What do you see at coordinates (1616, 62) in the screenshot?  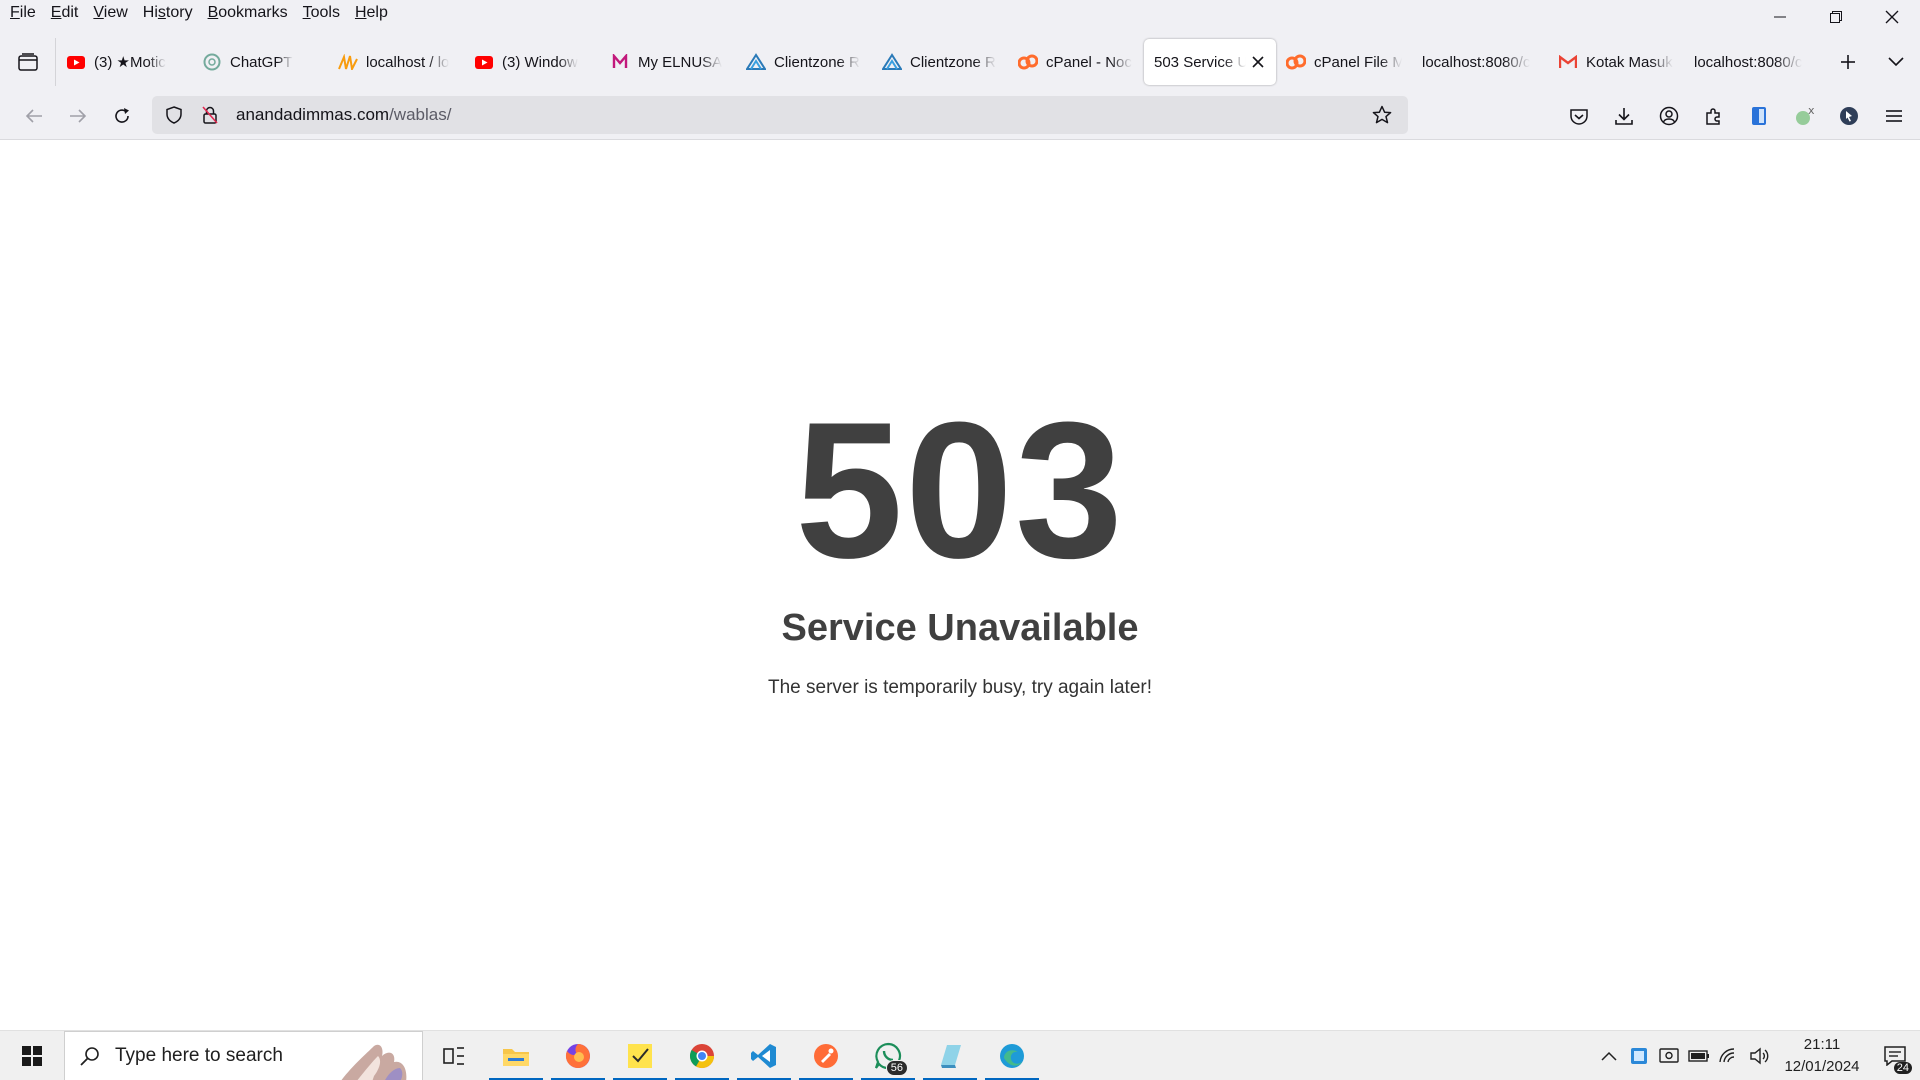 I see `tab-gmail: Kotak Masuk` at bounding box center [1616, 62].